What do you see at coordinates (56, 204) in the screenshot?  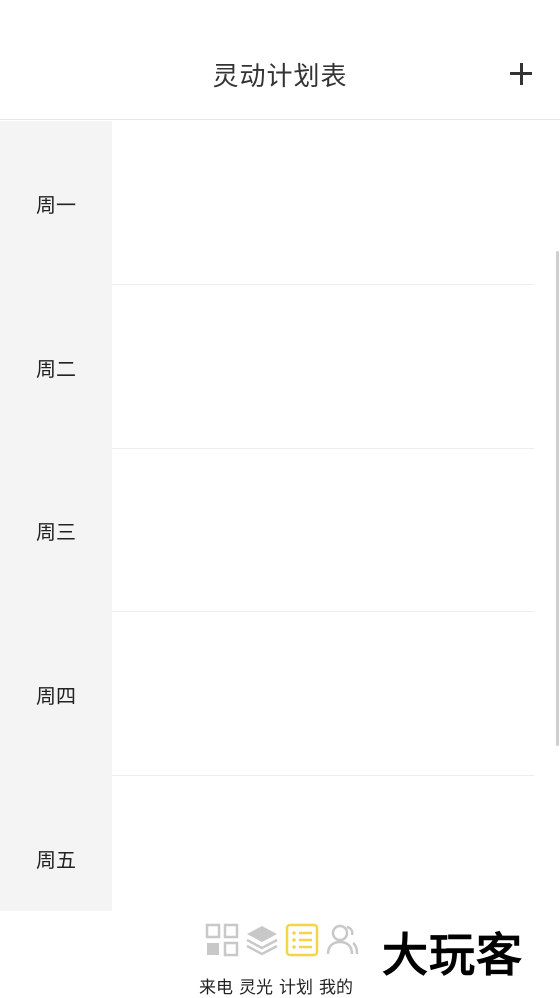 I see `day-label: 周一` at bounding box center [56, 204].